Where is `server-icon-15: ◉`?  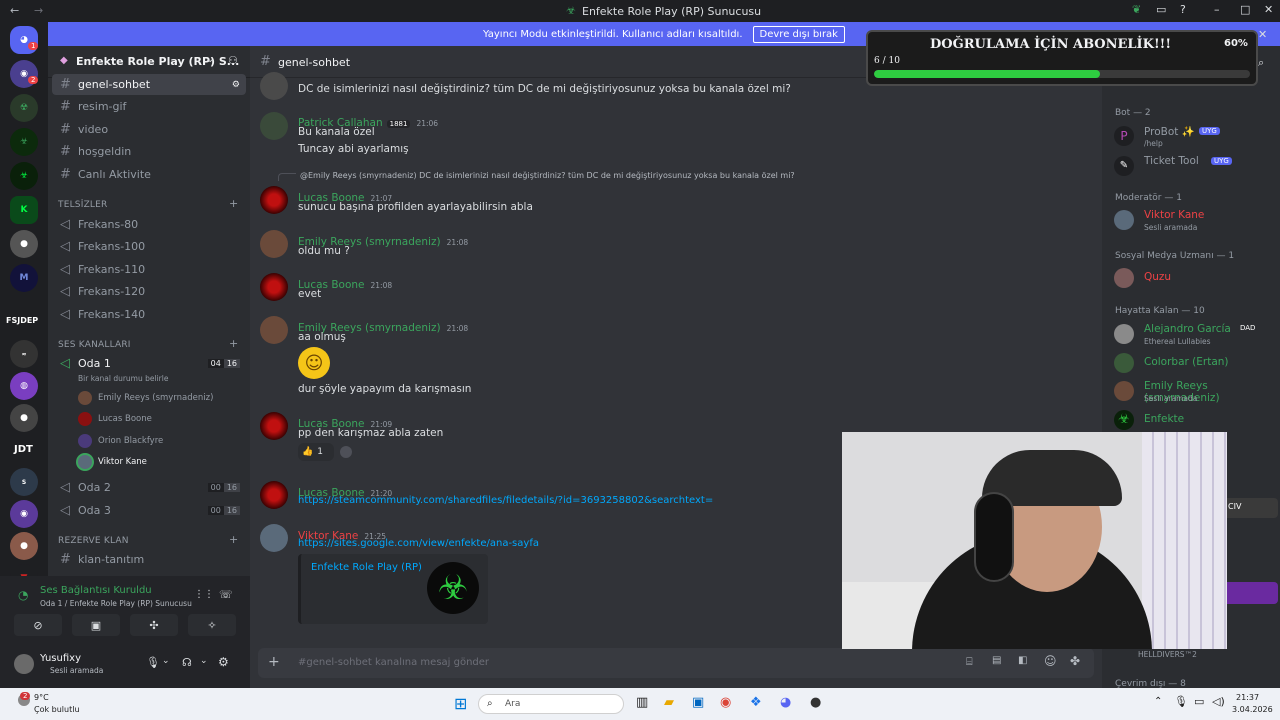
server-icon-15: ◉ is located at coordinates (24, 514).